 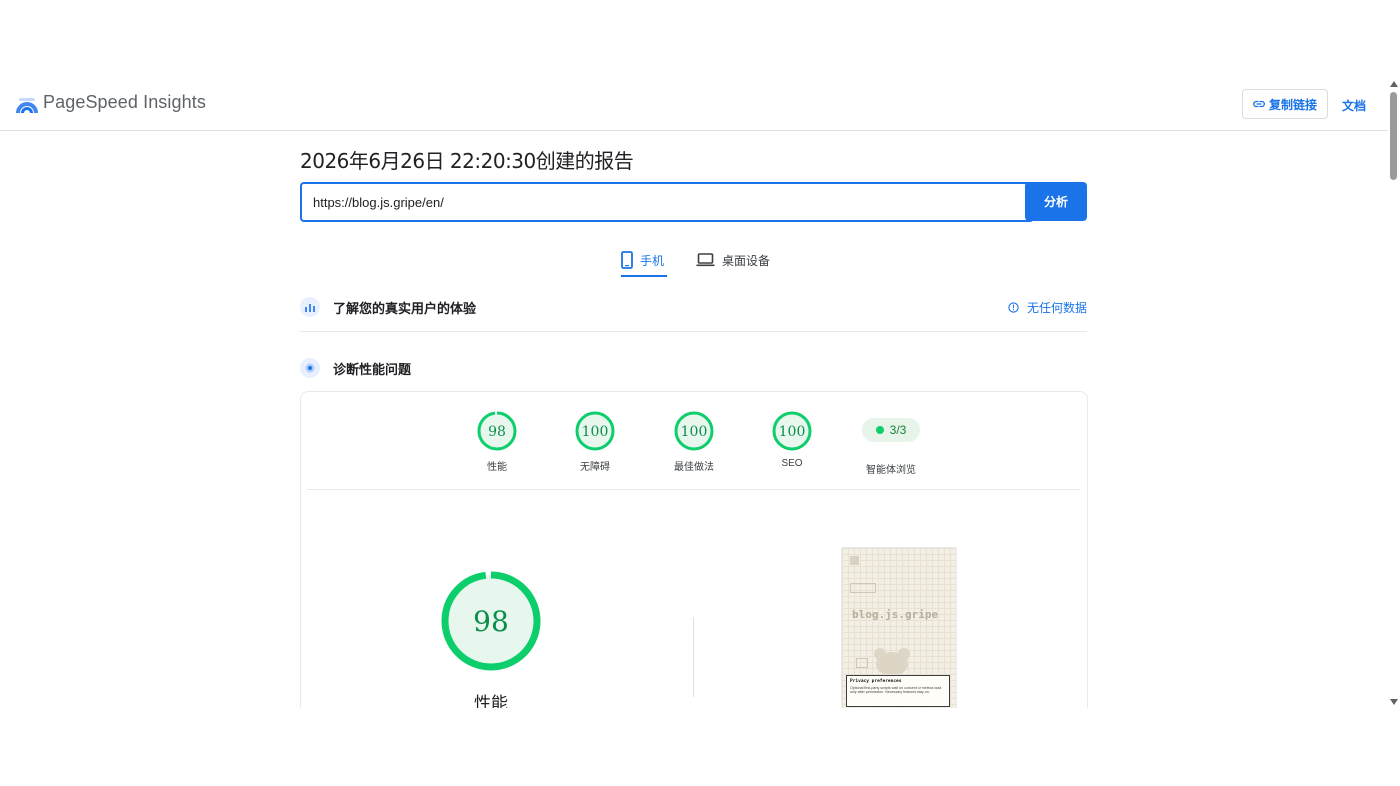 I want to click on top-bar: PageSpeed Insights 复制链接 文档, so click(x=694, y=104).